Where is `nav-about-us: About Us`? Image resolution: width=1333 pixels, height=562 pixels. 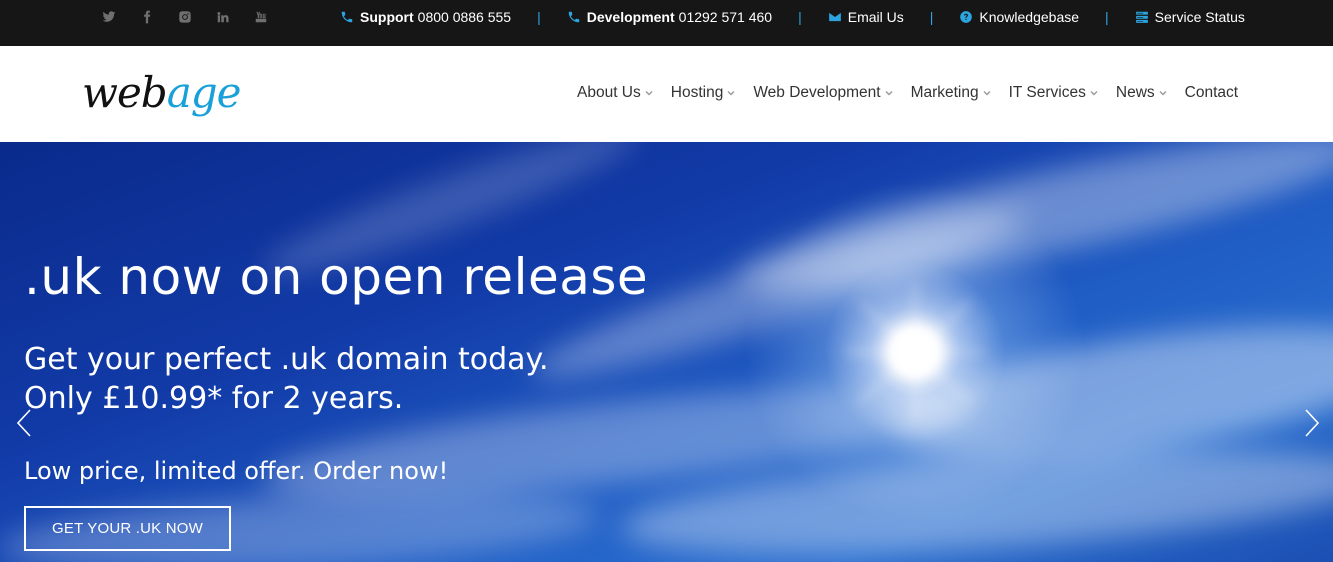 nav-about-us: About Us is located at coordinates (615, 93).